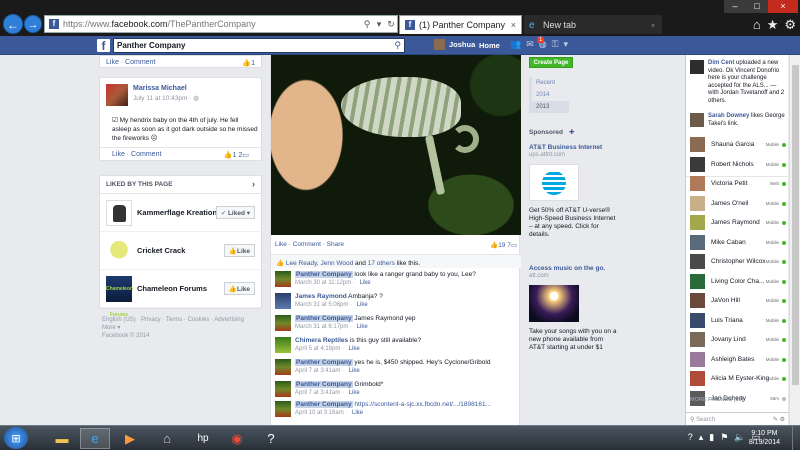 Image resolution: width=800 pixels, height=450 pixels. What do you see at coordinates (235, 212) in the screenshot?
I see `liked-button: ✓ Liked ▾` at bounding box center [235, 212].